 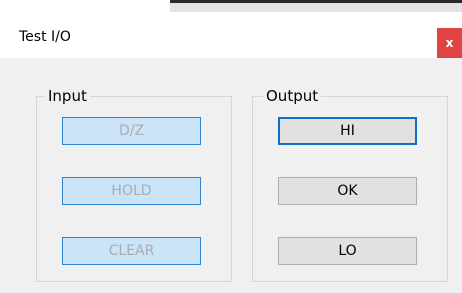 What do you see at coordinates (316, 1) in the screenshot?
I see `background-window-edge` at bounding box center [316, 1].